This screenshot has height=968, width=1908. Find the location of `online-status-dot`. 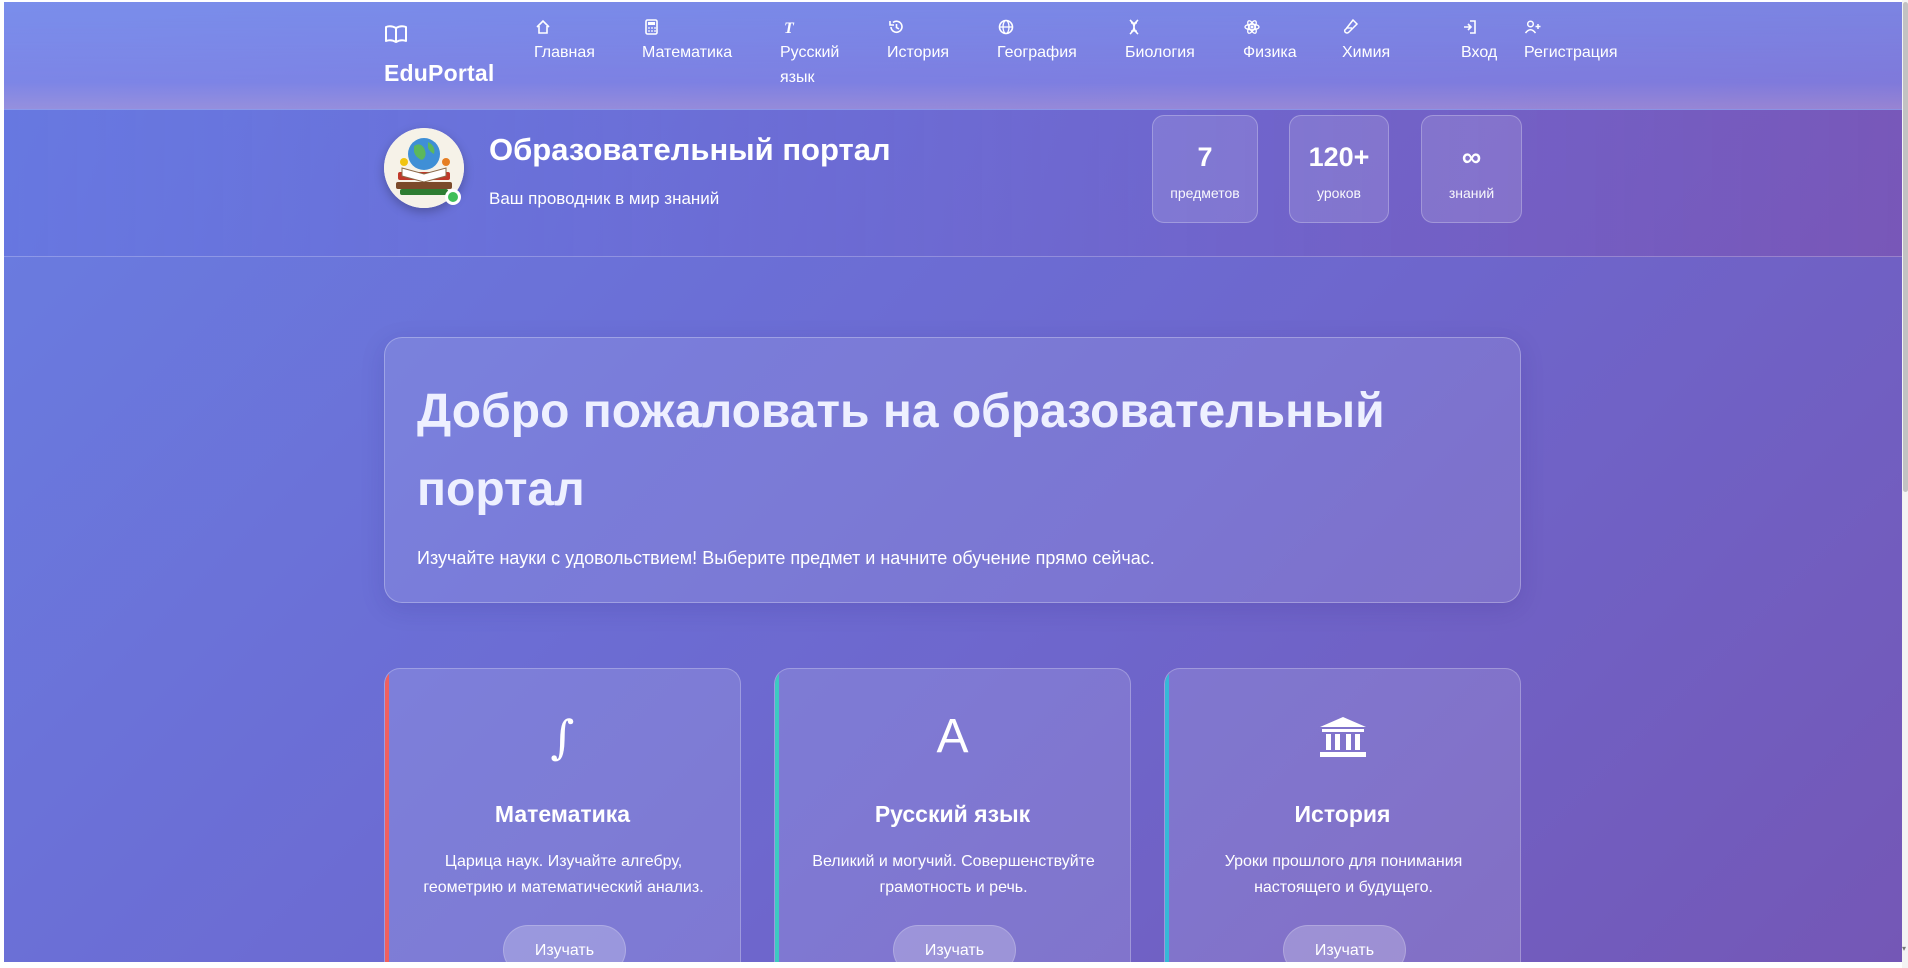

online-status-dot is located at coordinates (453, 197).